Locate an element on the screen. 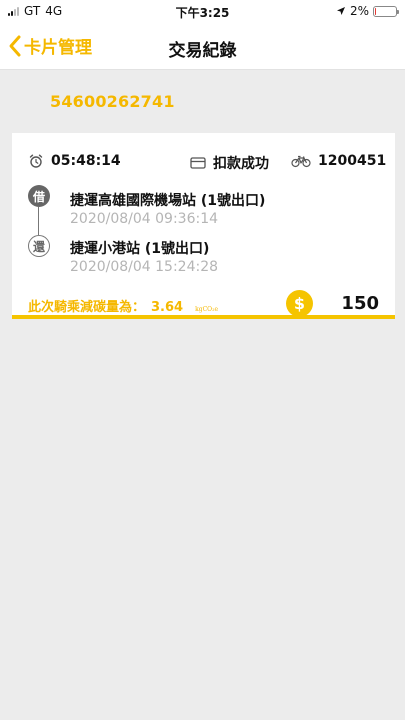 This screenshot has width=405, height=720. coin-symbol: $ is located at coordinates (299, 303).